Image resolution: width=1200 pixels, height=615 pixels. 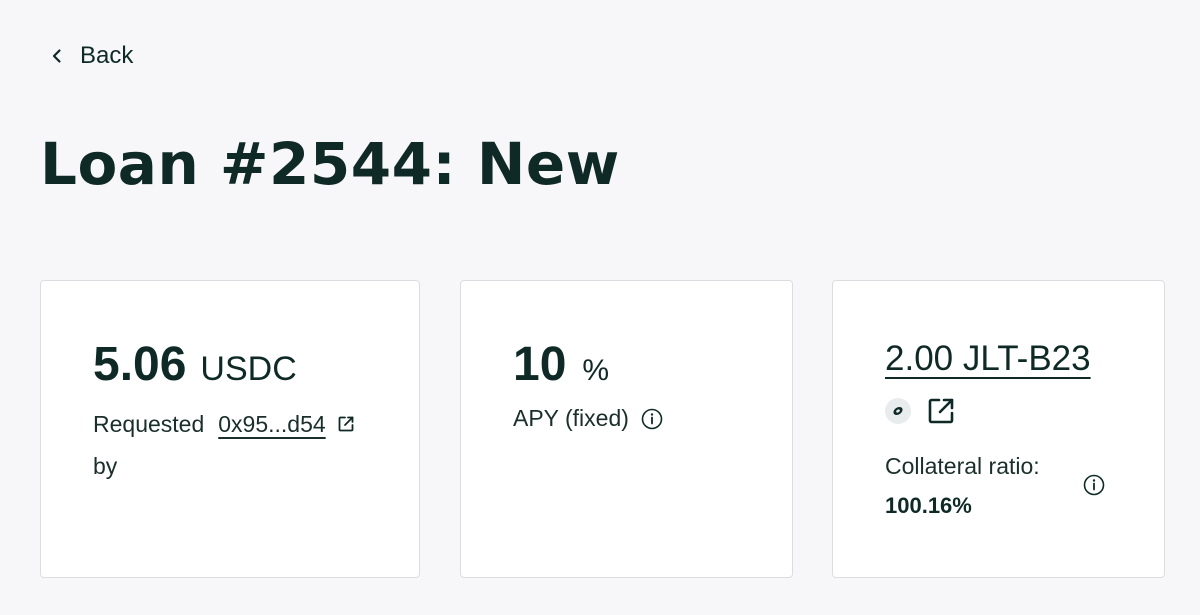 I want to click on page-title: Loan #2544: New, so click(x=330, y=164).